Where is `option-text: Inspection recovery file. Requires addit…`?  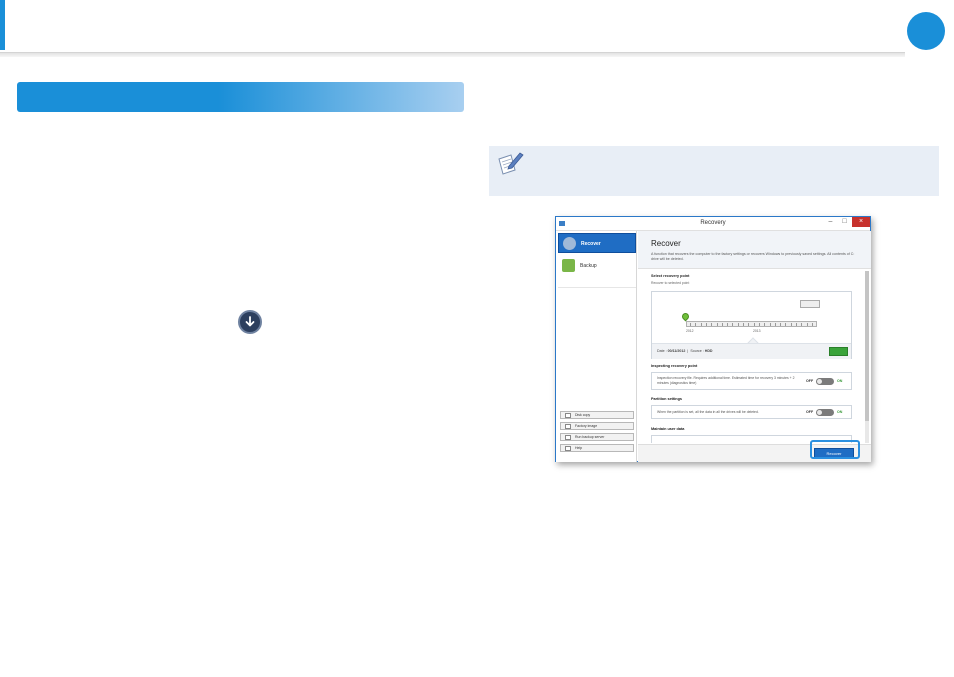
option-text: Inspection recovery file. Requires addit… is located at coordinates (726, 380).